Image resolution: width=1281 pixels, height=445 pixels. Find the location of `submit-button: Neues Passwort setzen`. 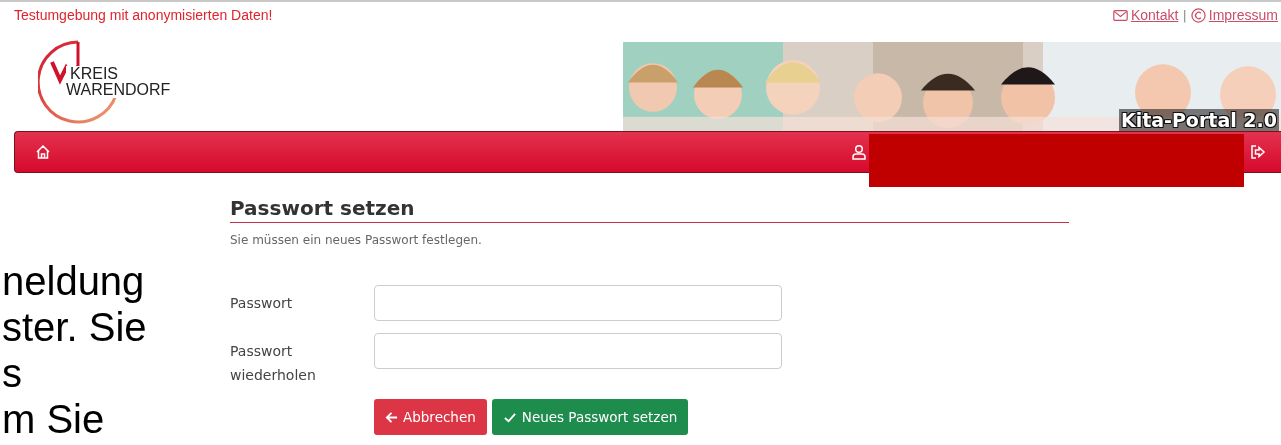

submit-button: Neues Passwort setzen is located at coordinates (590, 417).